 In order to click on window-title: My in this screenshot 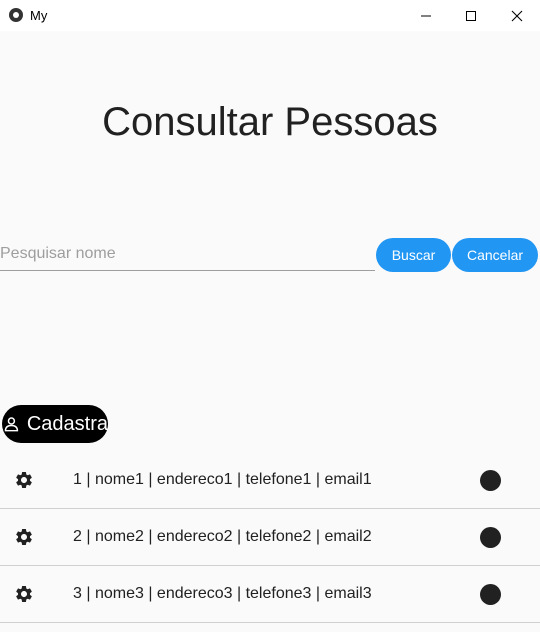, I will do `click(39, 15)`.